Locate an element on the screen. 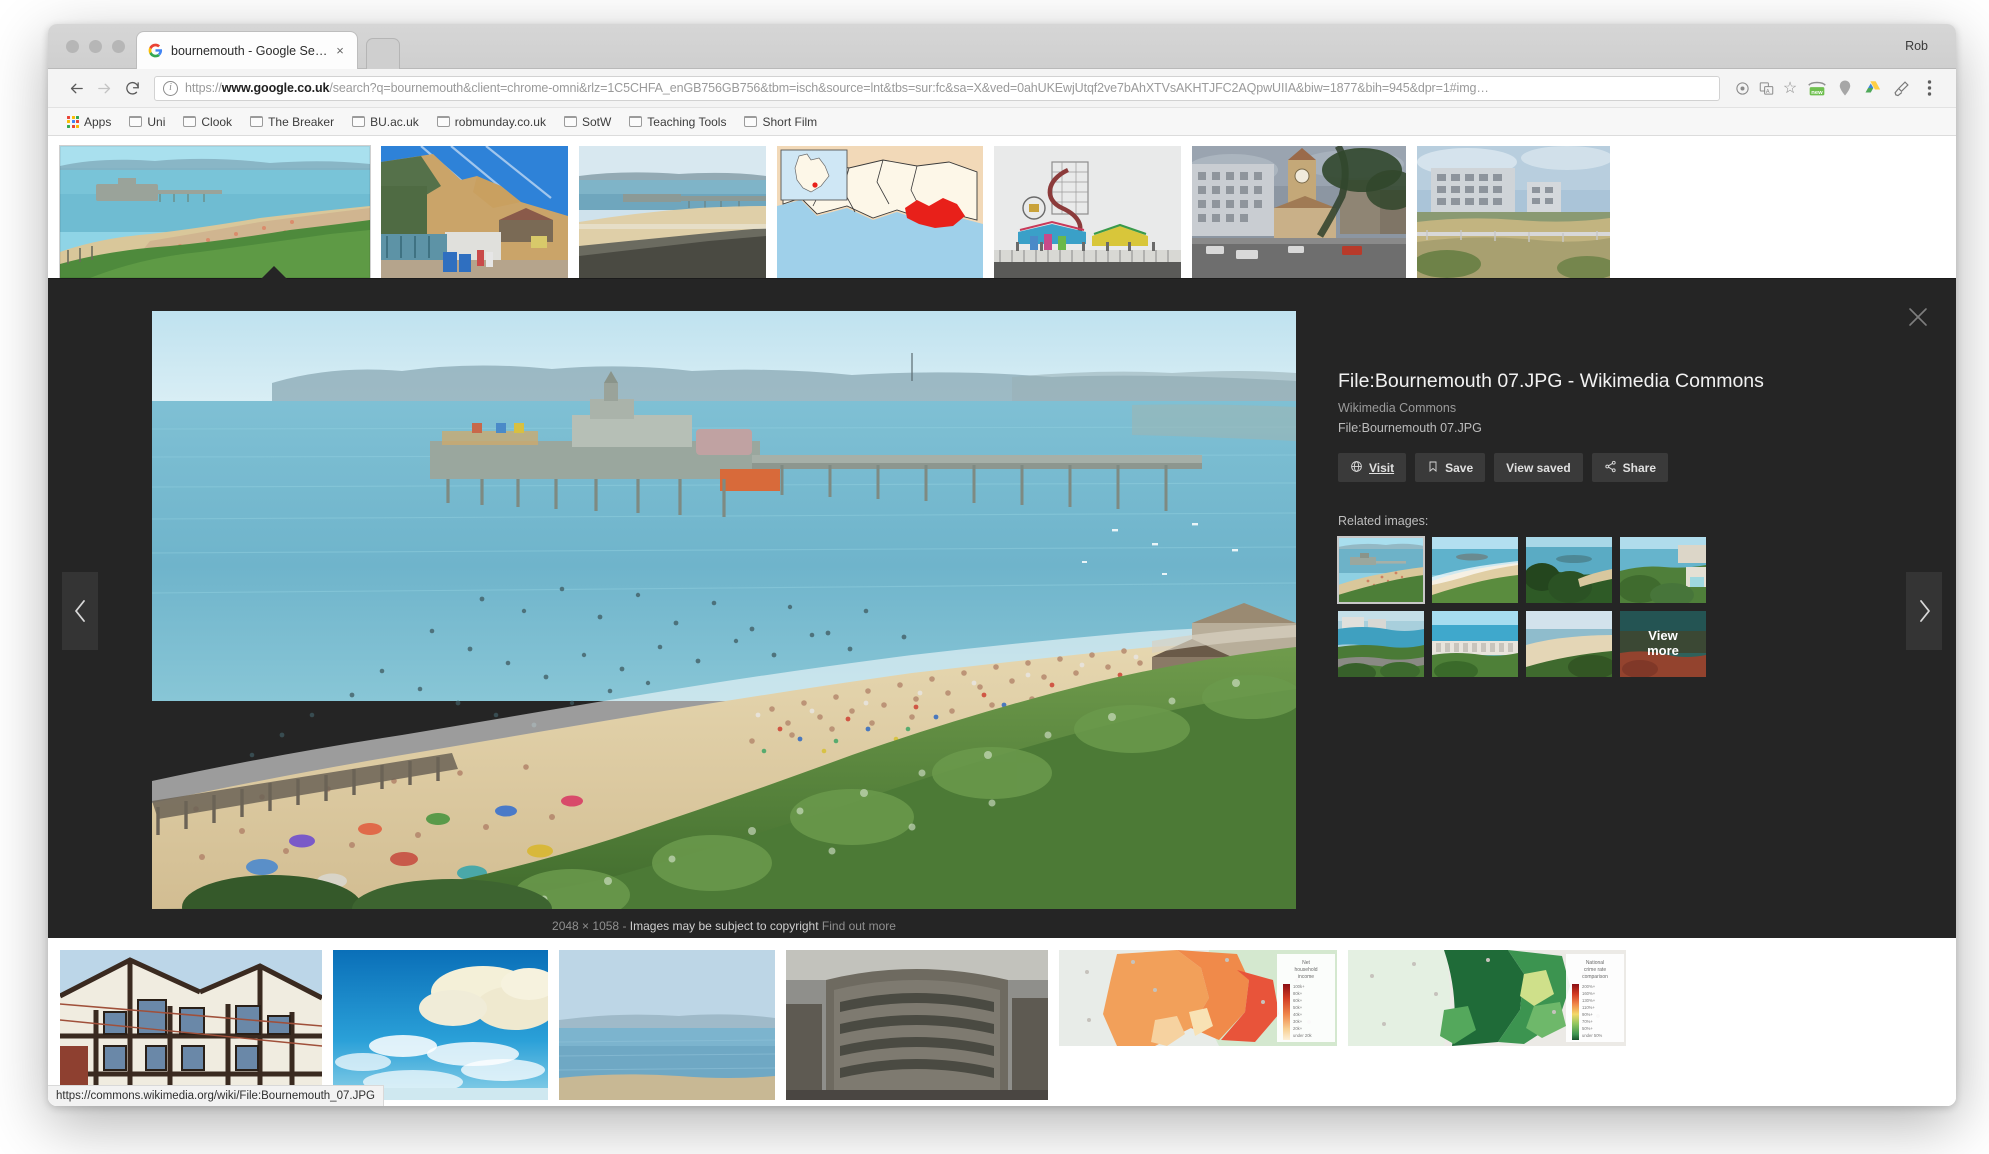 The height and width of the screenshot is (1154, 1989). url-domain: www.google.co.uk is located at coordinates (275, 88).